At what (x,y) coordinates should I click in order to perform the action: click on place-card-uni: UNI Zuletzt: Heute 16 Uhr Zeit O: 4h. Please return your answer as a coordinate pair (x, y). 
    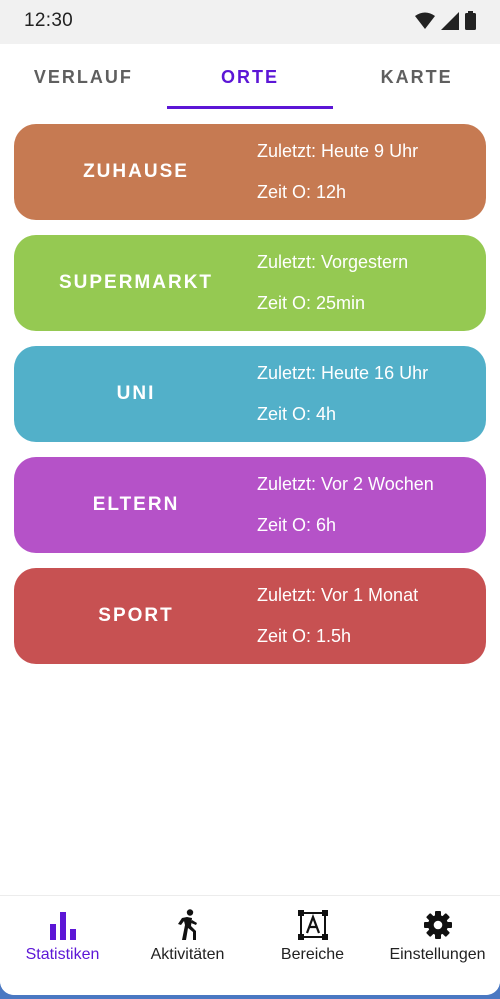
    Looking at the image, I should click on (250, 394).